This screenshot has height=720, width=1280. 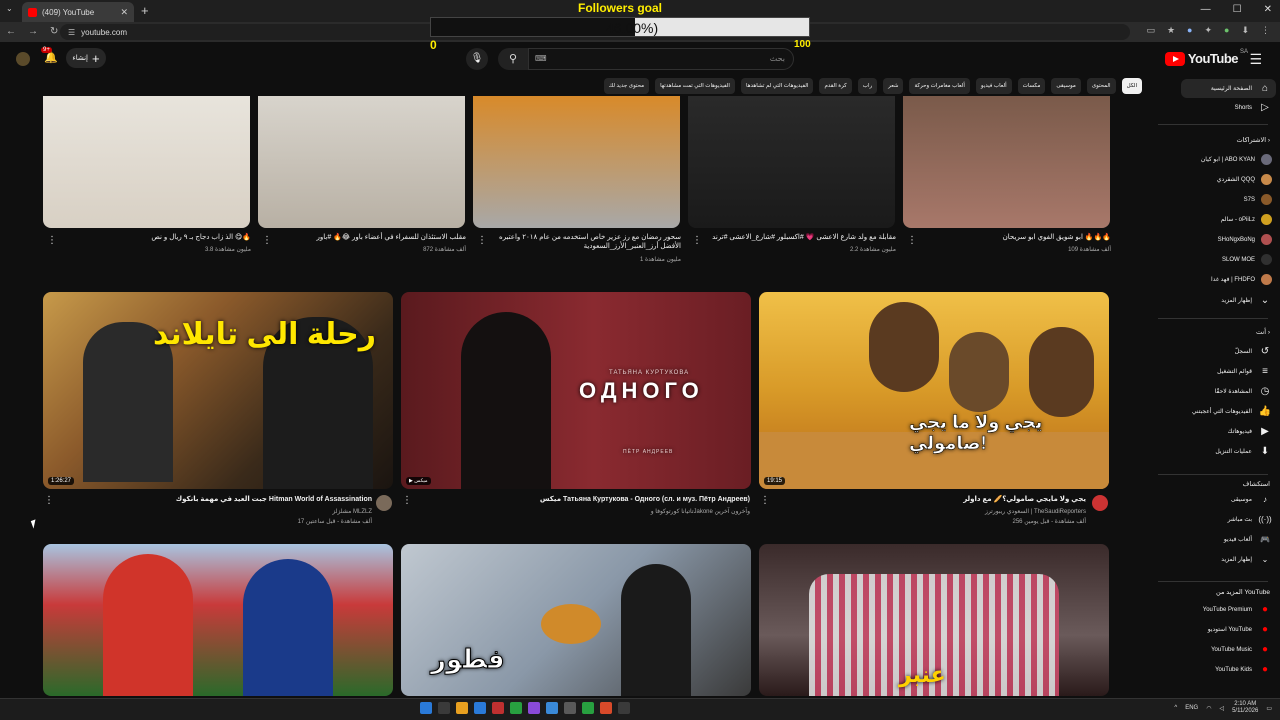 What do you see at coordinates (513, 59) in the screenshot?
I see `search-button: ⚲` at bounding box center [513, 59].